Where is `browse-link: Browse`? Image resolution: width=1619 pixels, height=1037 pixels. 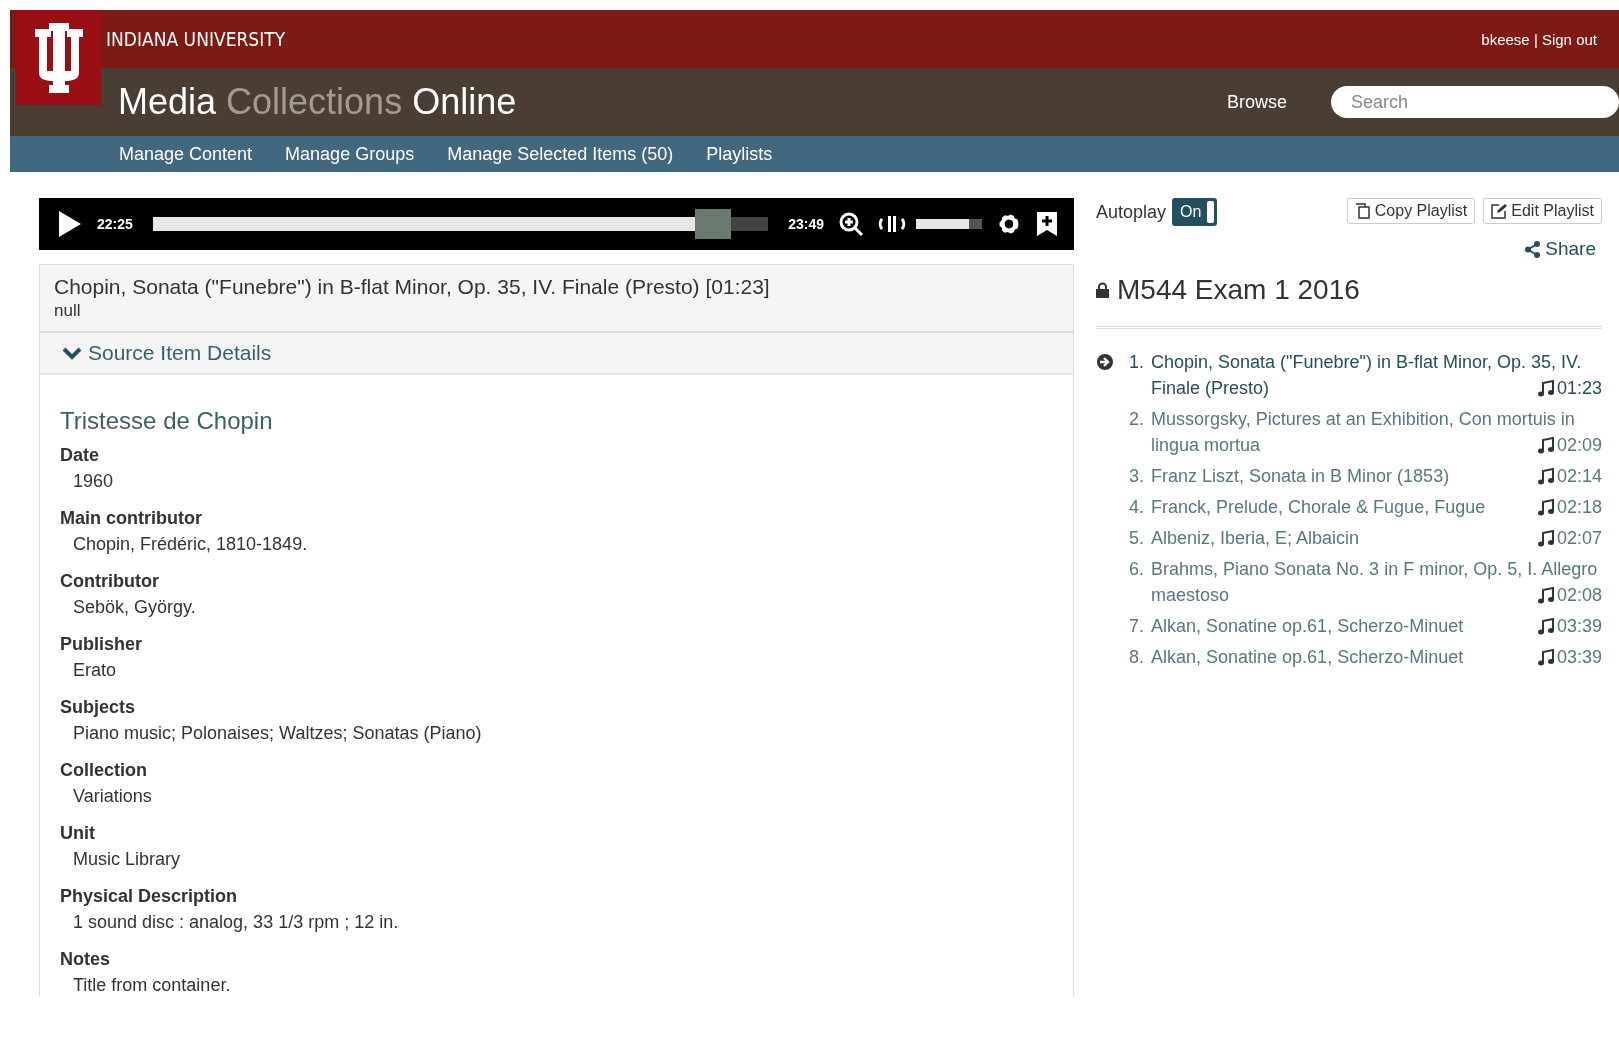 browse-link: Browse is located at coordinates (1256, 102).